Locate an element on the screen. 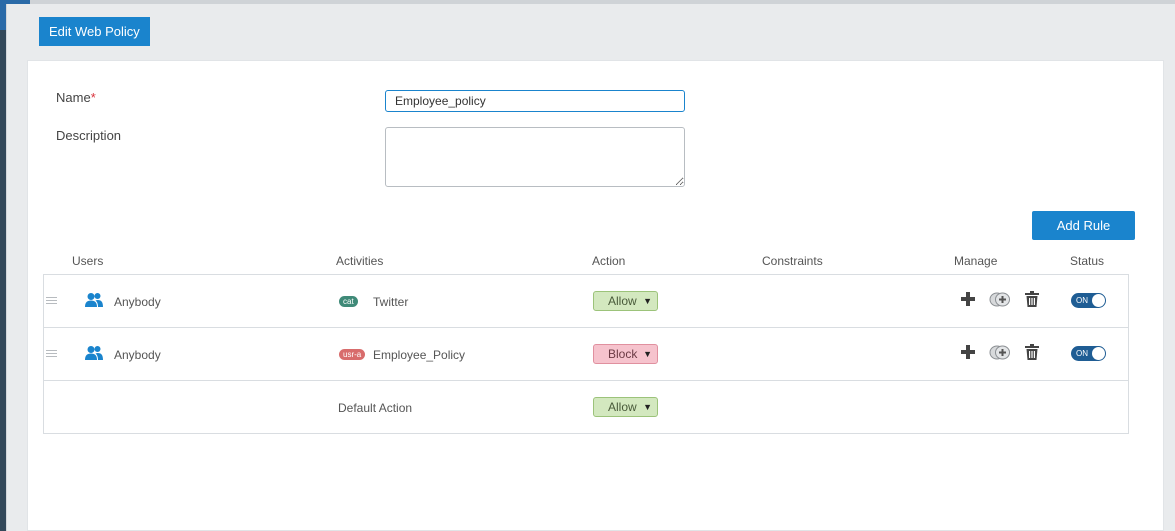 This screenshot has width=1175, height=531. table-row: Anybody usr-a Employee_Policy Block ▼ ON is located at coordinates (586, 354).